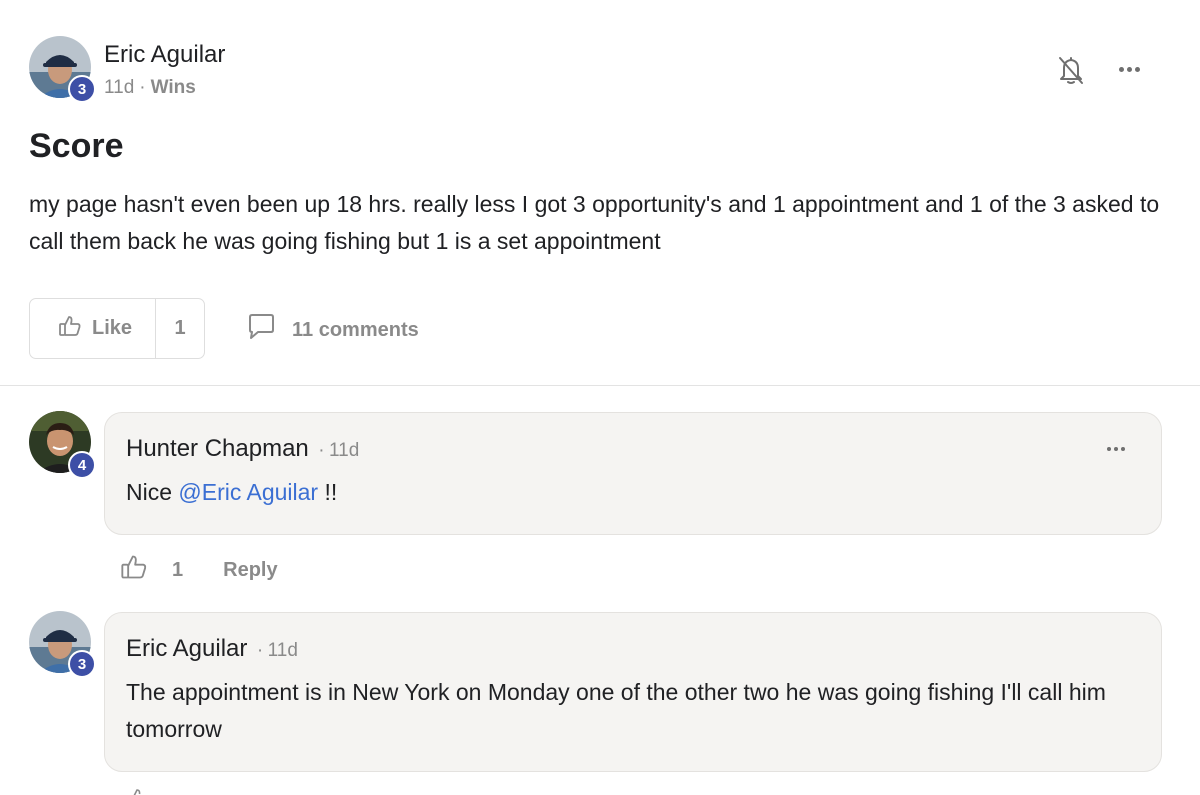  What do you see at coordinates (177, 570) in the screenshot?
I see `comment-like-count: 1` at bounding box center [177, 570].